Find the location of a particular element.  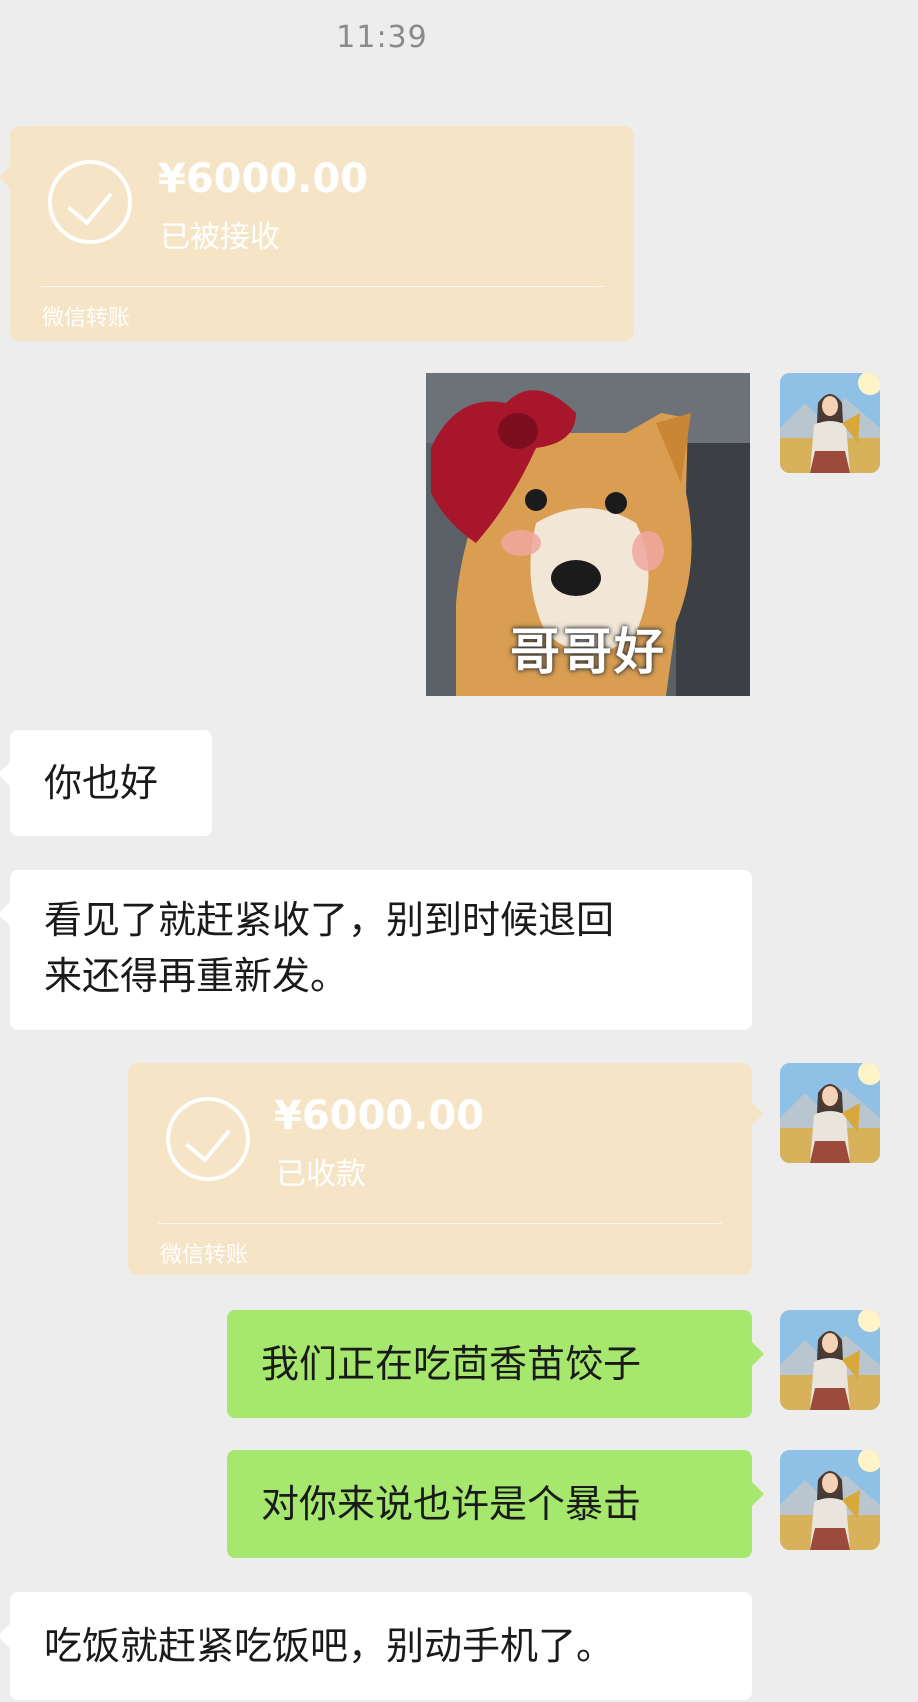

received-message-bubble: 你也好 is located at coordinates (106, 783).